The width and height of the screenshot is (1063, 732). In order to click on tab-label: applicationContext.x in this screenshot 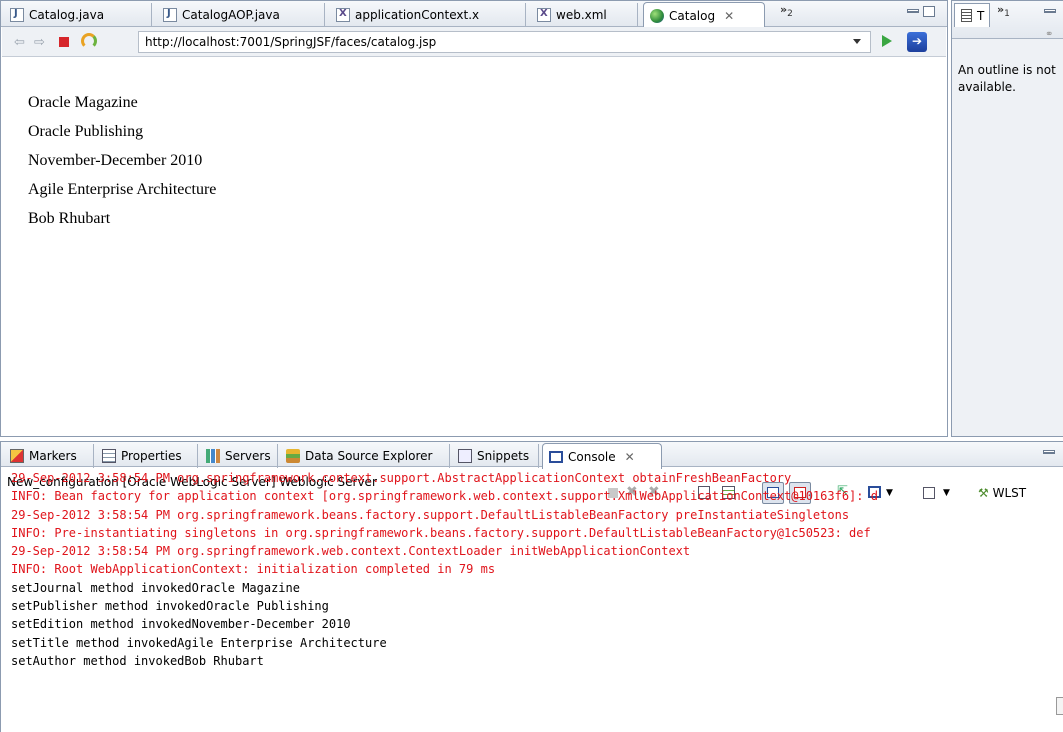, I will do `click(417, 15)`.